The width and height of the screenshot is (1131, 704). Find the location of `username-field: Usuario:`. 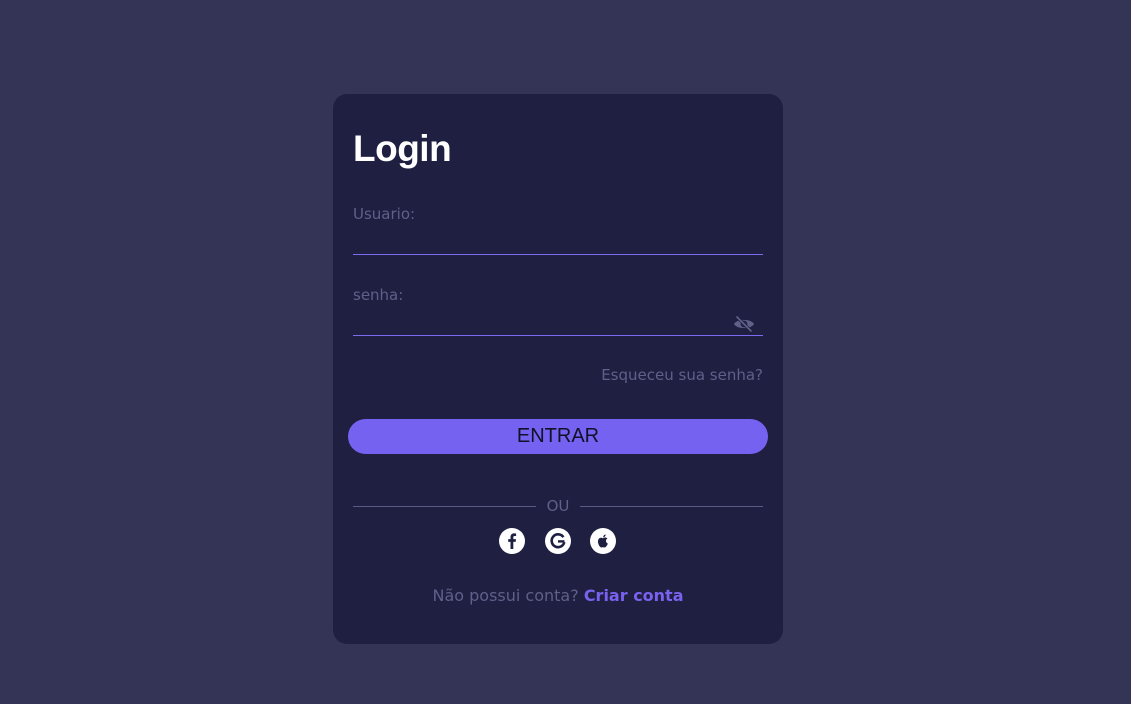

username-field: Usuario: is located at coordinates (558, 229).